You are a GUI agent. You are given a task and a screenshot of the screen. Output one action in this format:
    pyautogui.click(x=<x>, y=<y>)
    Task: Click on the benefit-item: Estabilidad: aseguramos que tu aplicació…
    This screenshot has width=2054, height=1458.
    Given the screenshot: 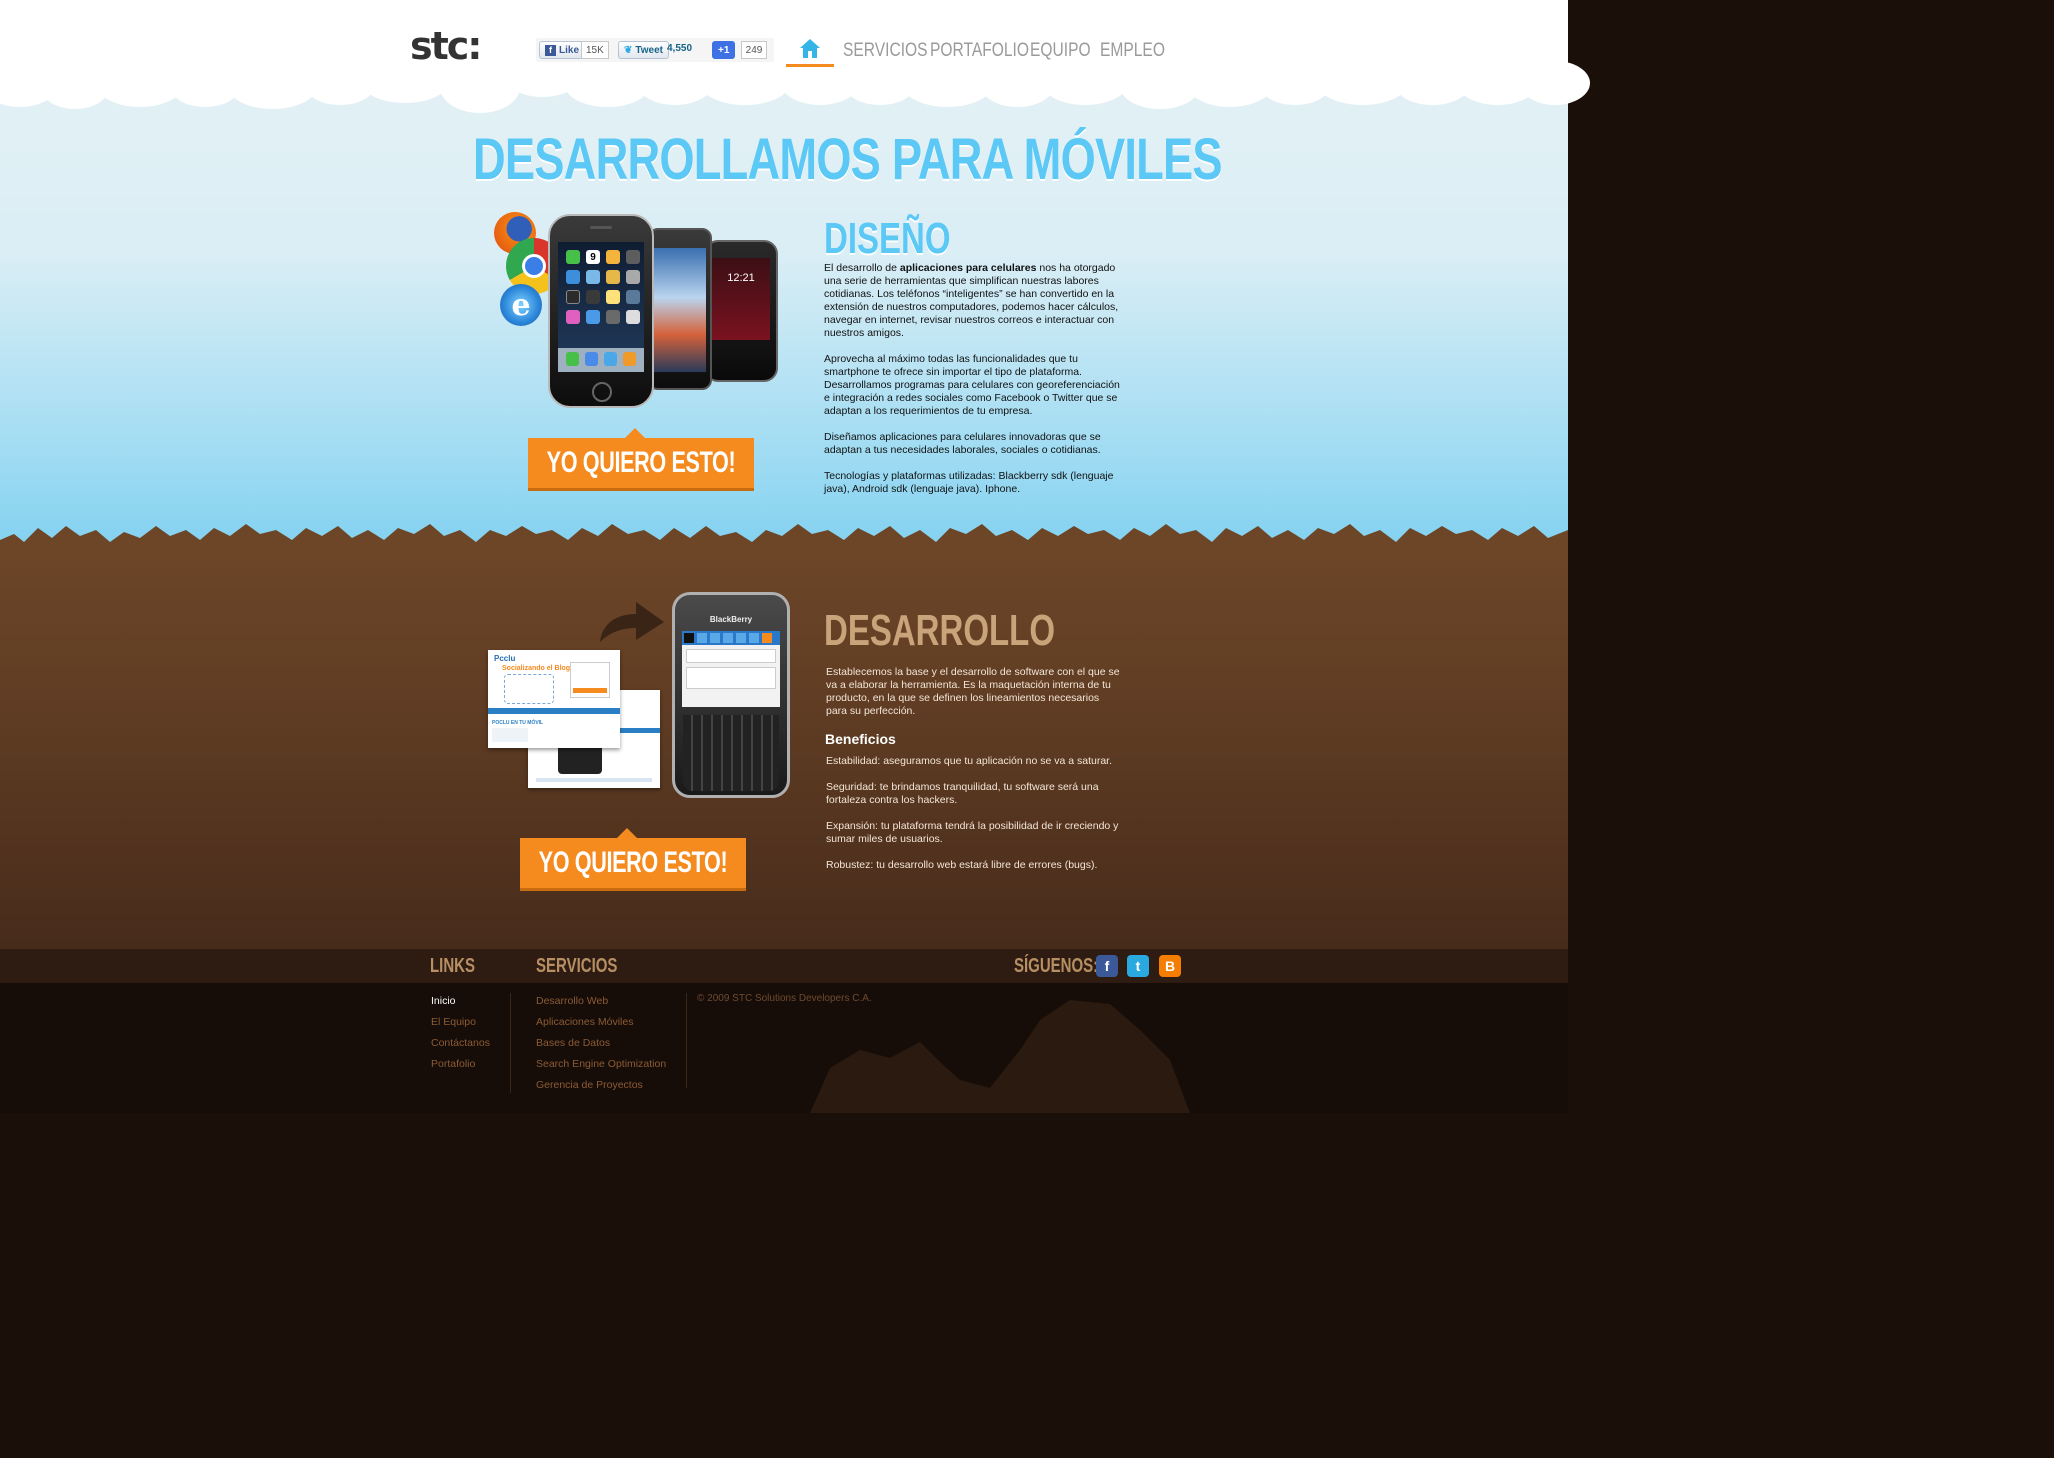 What is the action you would take?
    pyautogui.click(x=969, y=761)
    